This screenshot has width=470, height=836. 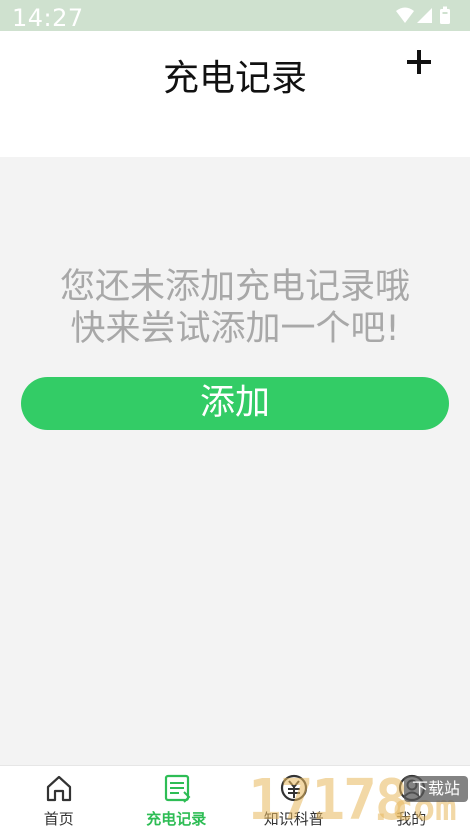 I want to click on nav-label-profile: 我的, so click(x=411, y=819).